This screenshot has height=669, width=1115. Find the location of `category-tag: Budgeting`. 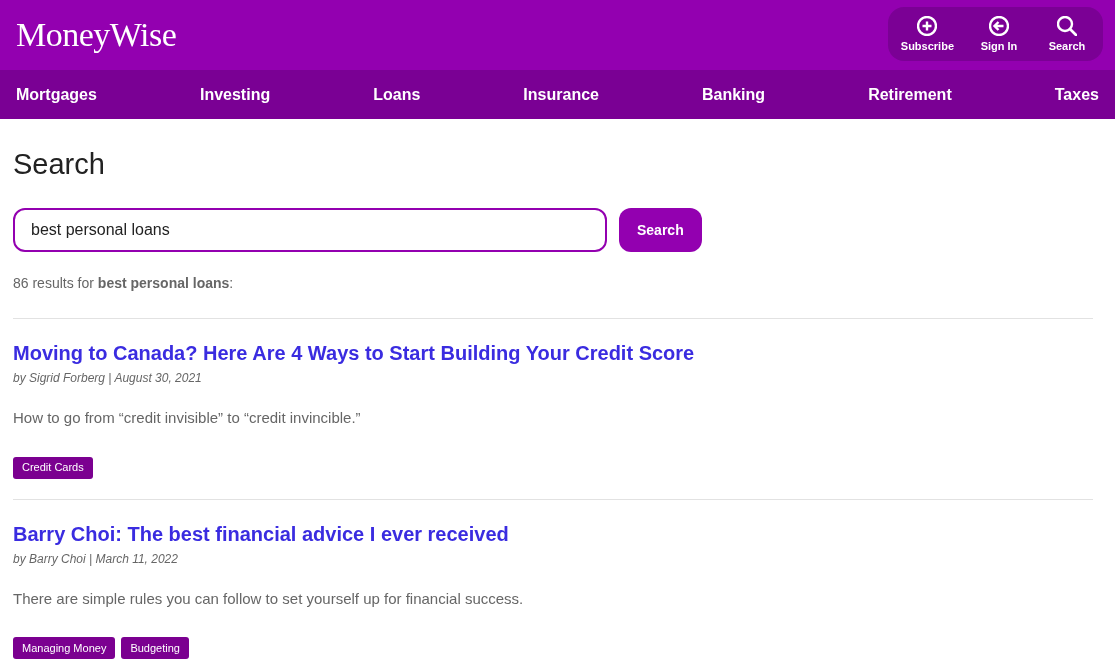

category-tag: Budgeting is located at coordinates (155, 648).